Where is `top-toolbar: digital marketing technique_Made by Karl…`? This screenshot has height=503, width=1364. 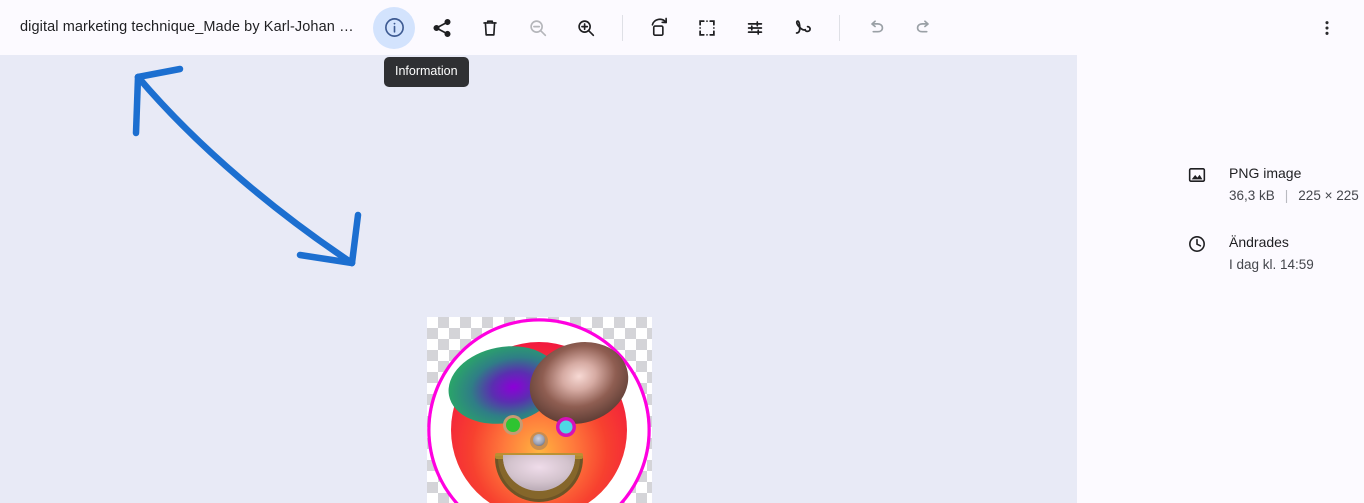 top-toolbar: digital marketing technique_Made by Karl… is located at coordinates (682, 27).